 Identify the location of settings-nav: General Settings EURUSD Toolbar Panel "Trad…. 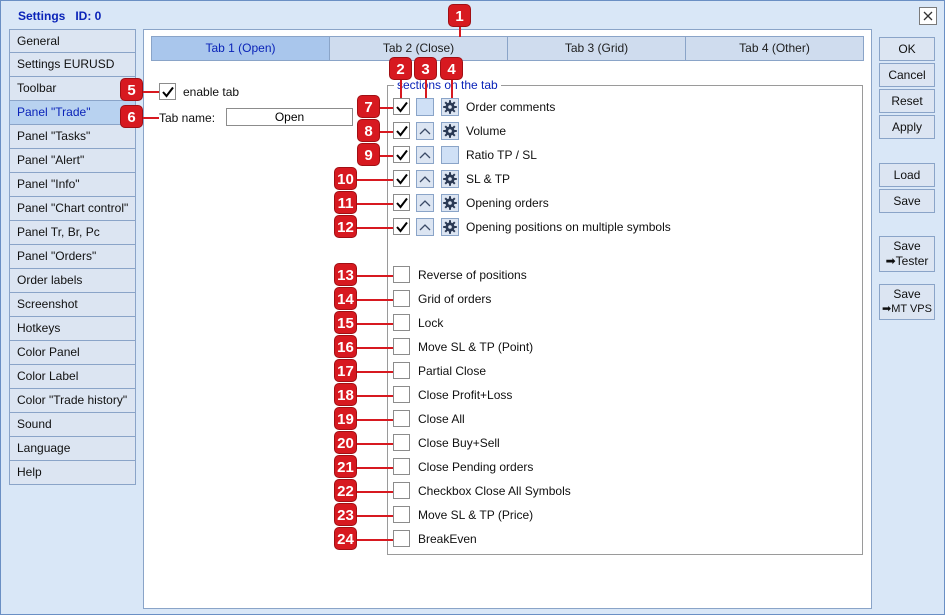
(72, 257).